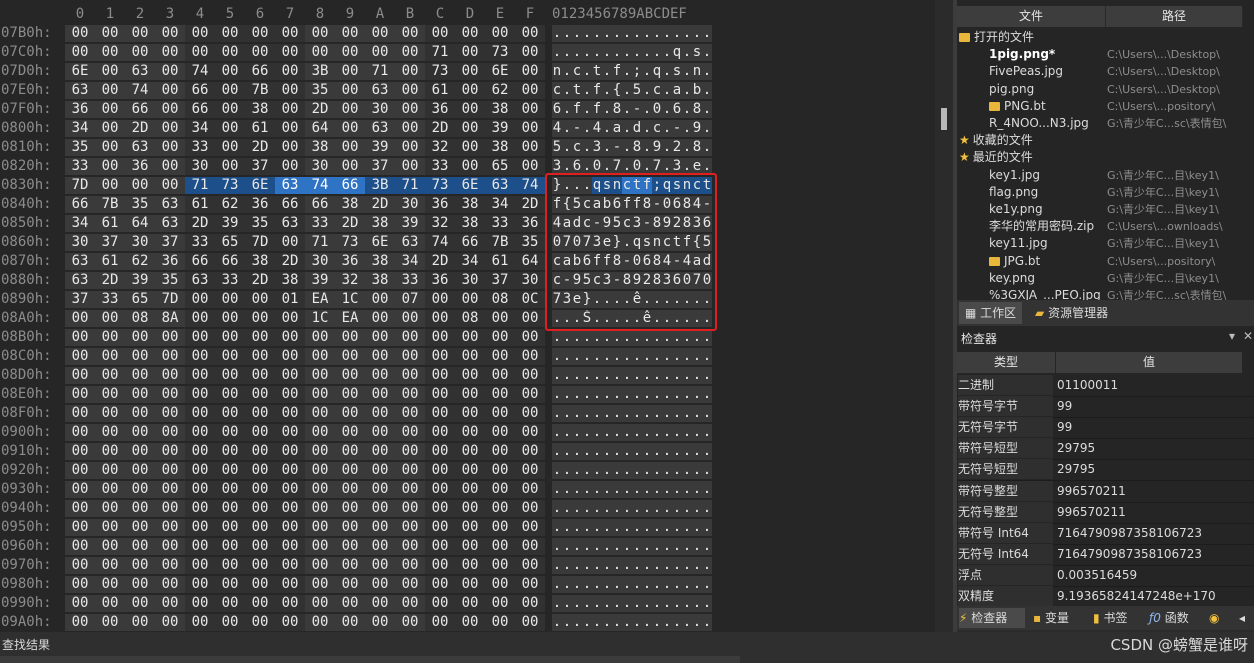 This screenshot has width=1254, height=663. Describe the element at coordinates (440, 90) in the screenshot. I see `hex-byte: 61` at that location.